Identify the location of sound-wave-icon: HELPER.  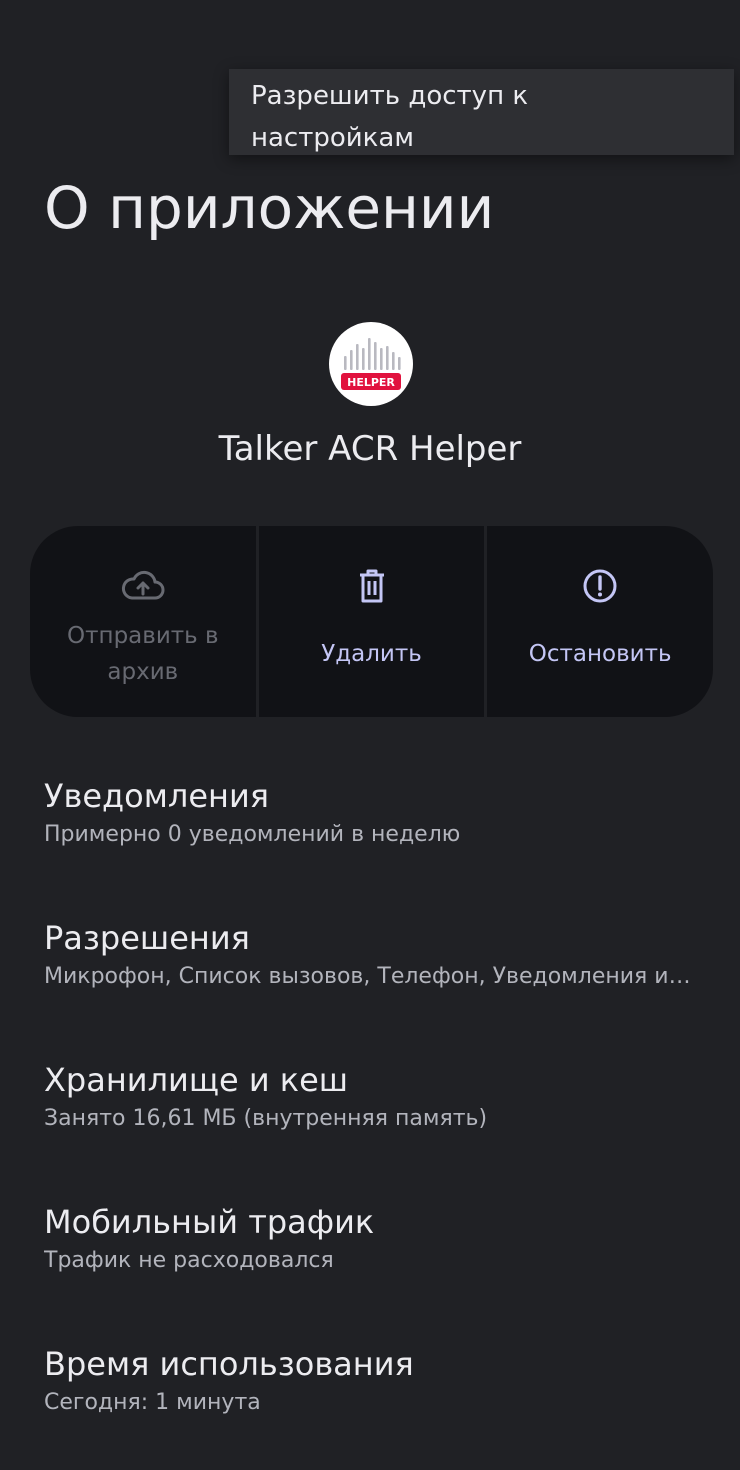
(371, 364).